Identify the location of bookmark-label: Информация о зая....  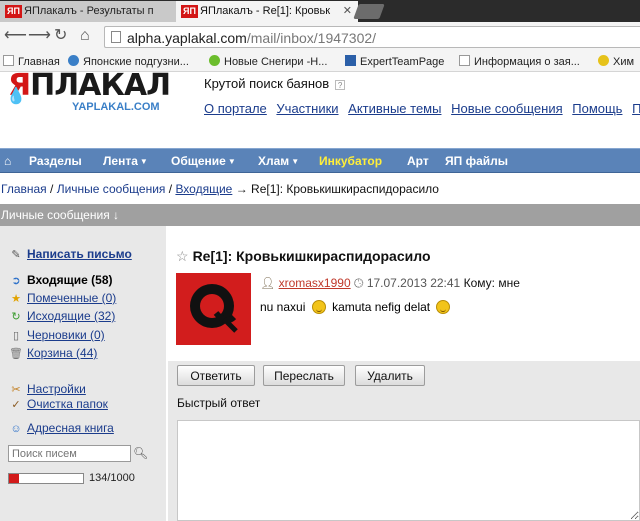
(527, 62).